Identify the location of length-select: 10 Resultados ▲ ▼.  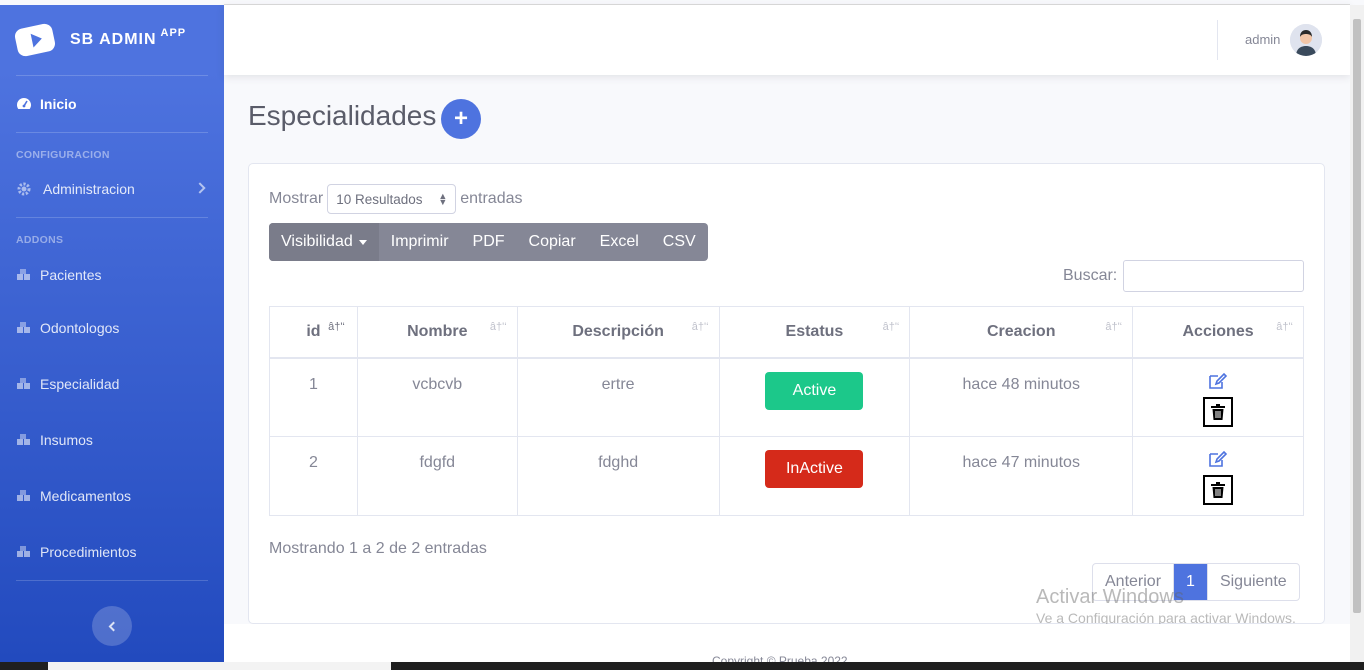
(392, 199).